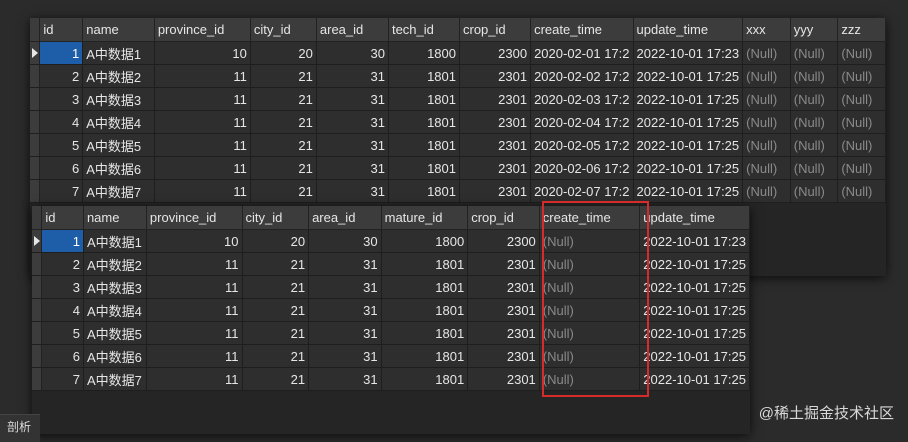  What do you see at coordinates (115, 379) in the screenshot?
I see `cell-name: A中数据7` at bounding box center [115, 379].